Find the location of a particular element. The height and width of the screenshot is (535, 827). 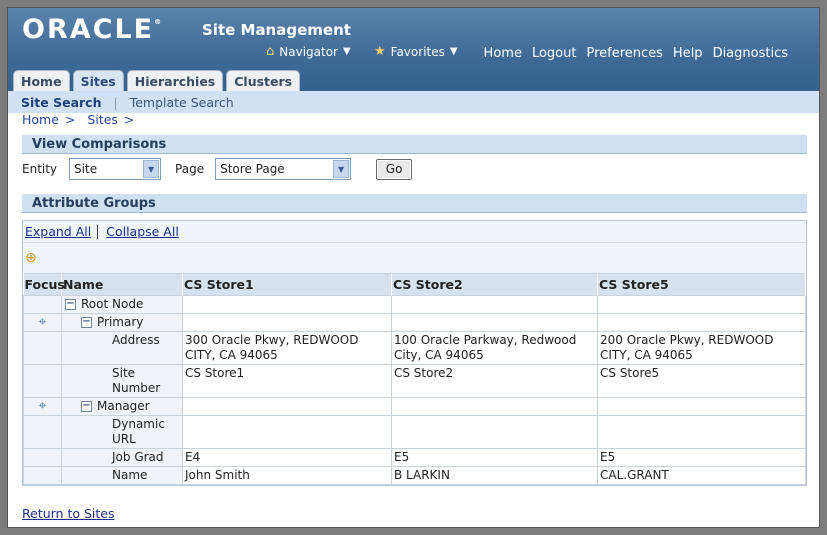

favorites-label: Favorites is located at coordinates (417, 51).